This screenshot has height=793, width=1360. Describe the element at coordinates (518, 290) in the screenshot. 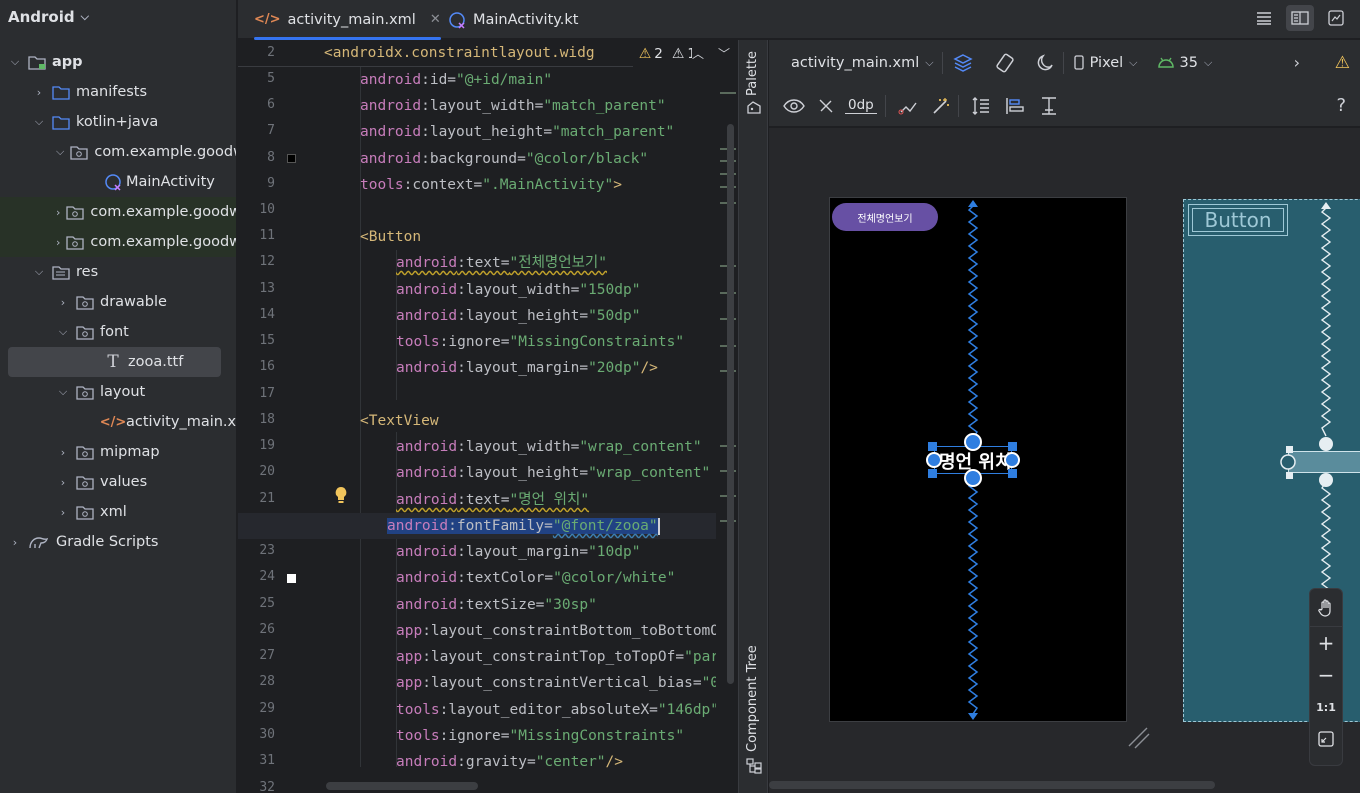

I see `code-line: android:layout_width="150dp"` at that location.